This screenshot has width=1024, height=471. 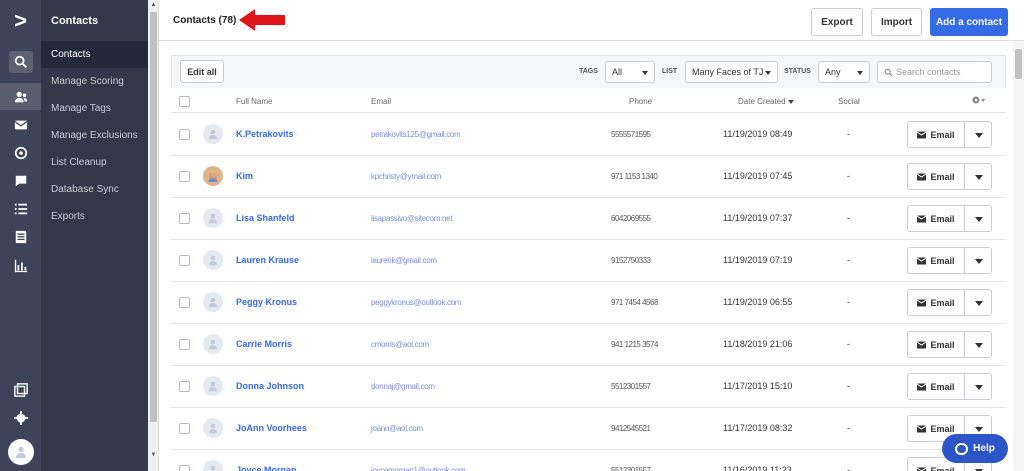 I want to click on settings-nav, so click(x=20, y=417).